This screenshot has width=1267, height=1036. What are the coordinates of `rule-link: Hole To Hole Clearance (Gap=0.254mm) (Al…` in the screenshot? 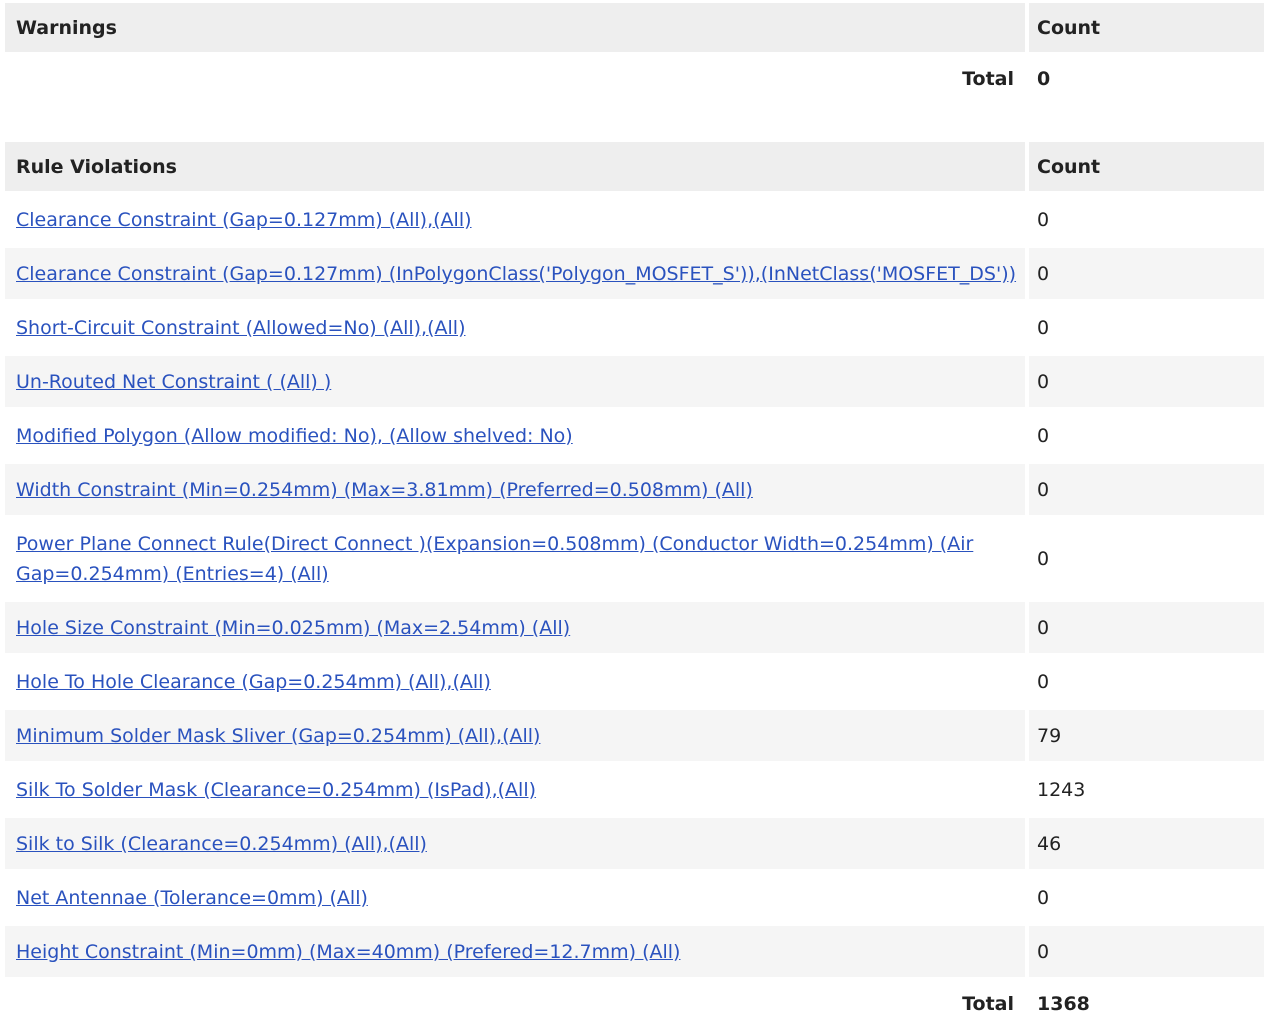 It's located at (253, 682).